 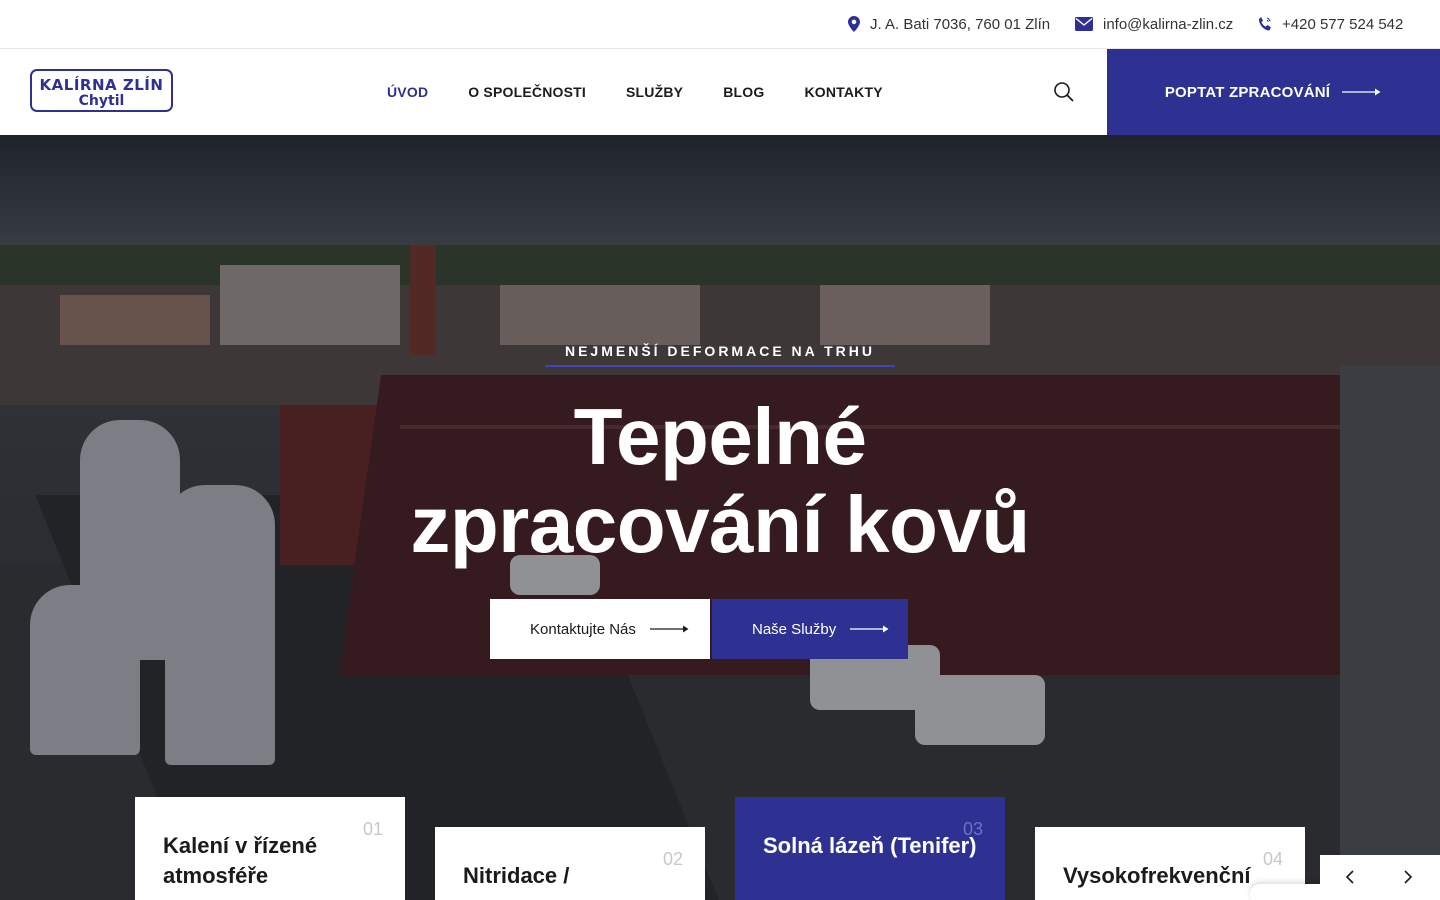 What do you see at coordinates (720, 366) in the screenshot?
I see `hero-eyebrow-underline` at bounding box center [720, 366].